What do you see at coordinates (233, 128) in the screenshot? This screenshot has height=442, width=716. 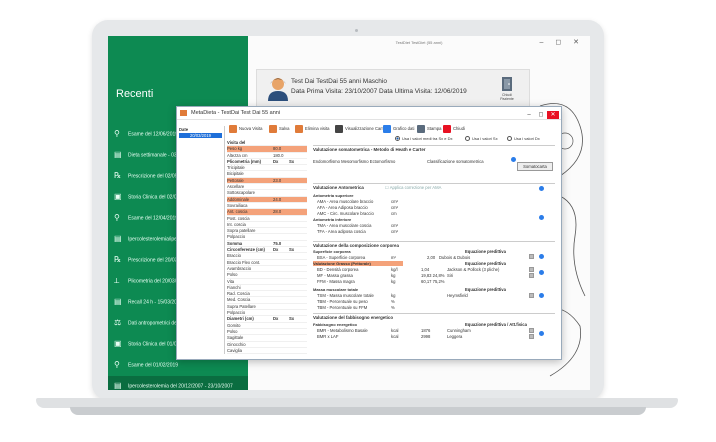 I see `new-visit-icon` at bounding box center [233, 128].